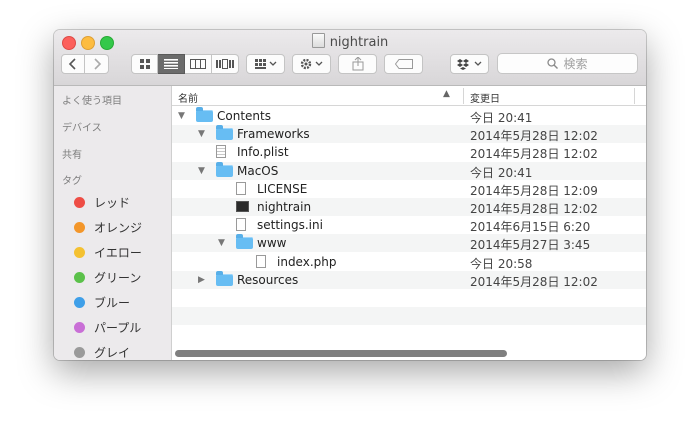 This screenshot has height=437, width=700. I want to click on table-row: Info.plist 2014年5月28日 12:02, so click(409, 152).